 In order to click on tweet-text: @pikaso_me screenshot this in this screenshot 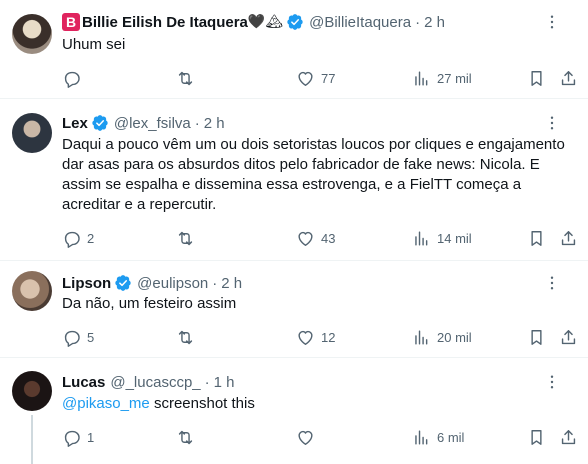, I will do `click(317, 404)`.